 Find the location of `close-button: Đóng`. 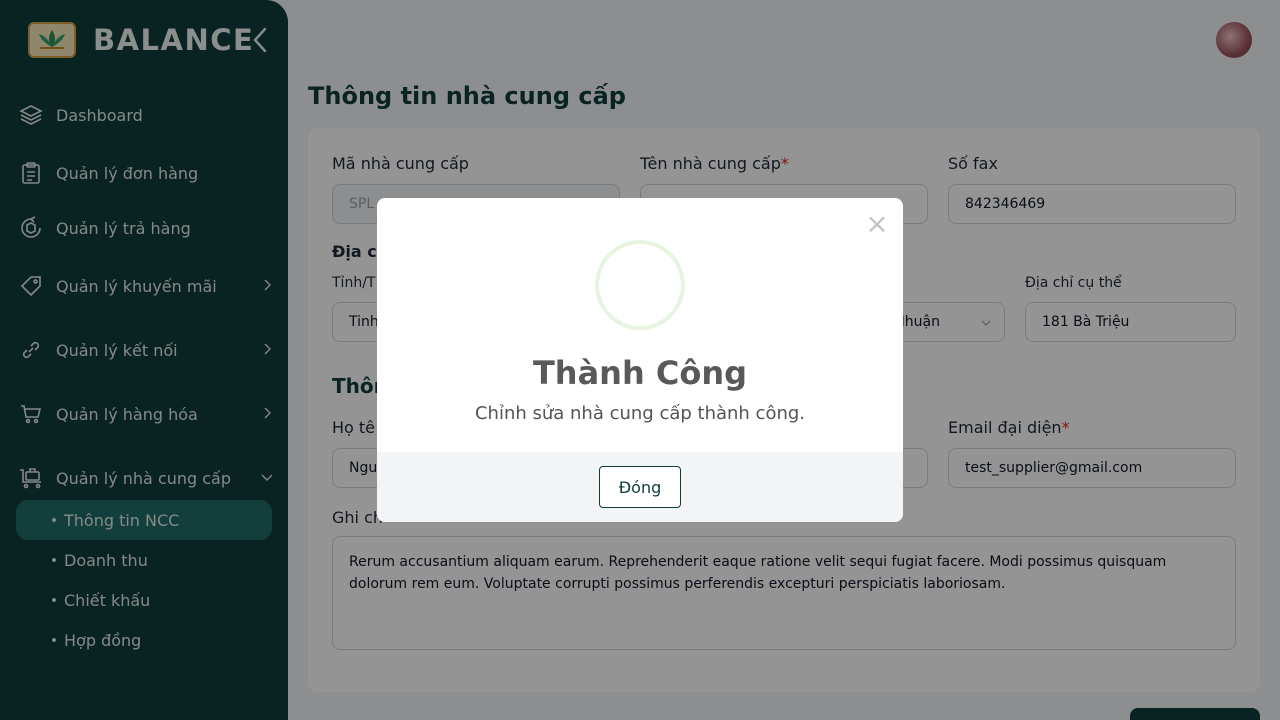

close-button: Đóng is located at coordinates (640, 487).